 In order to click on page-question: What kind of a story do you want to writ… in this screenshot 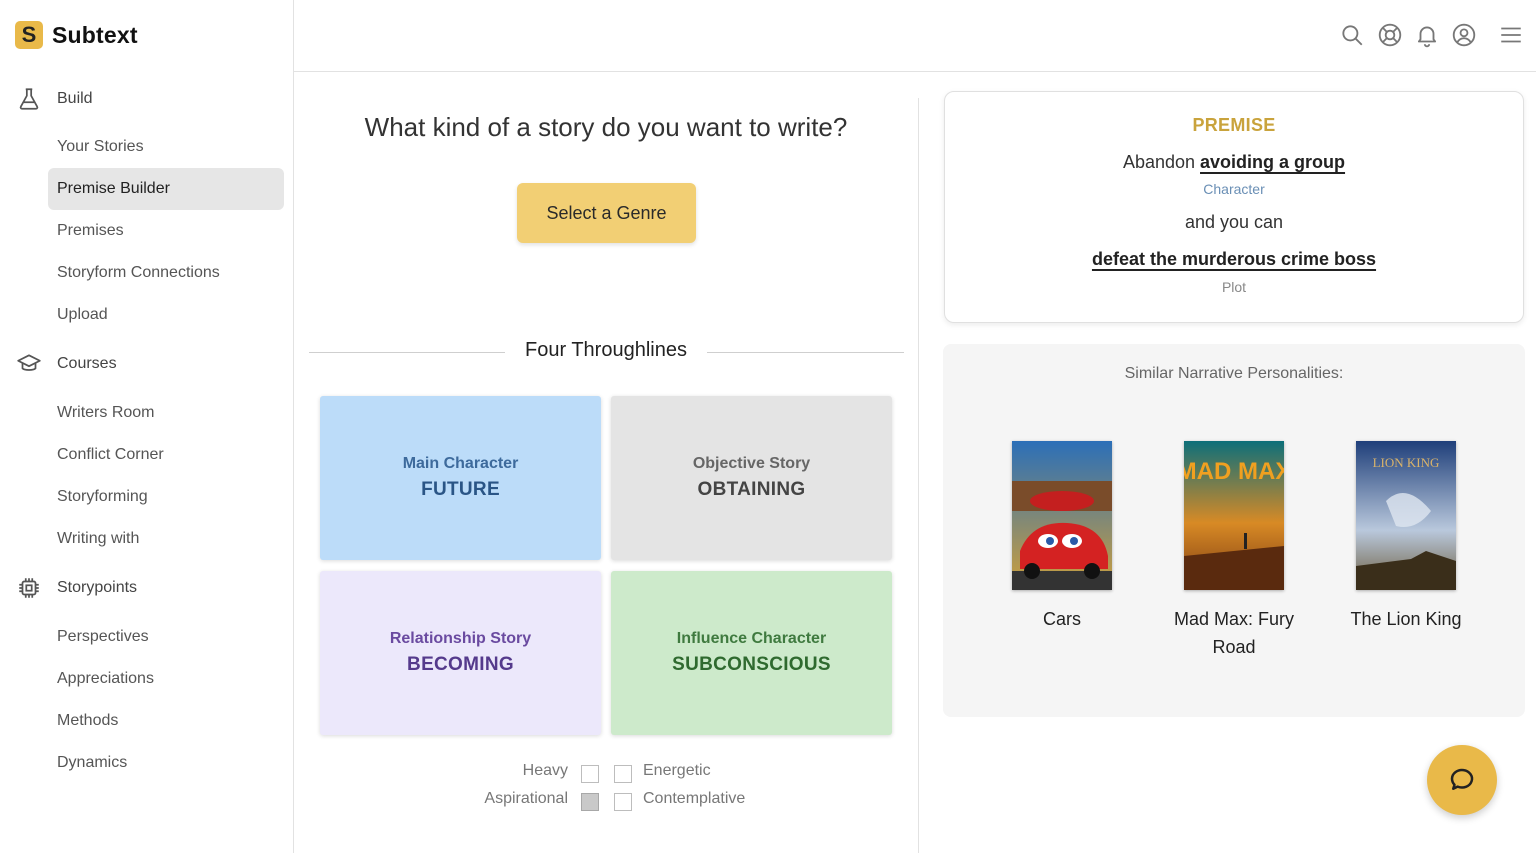, I will do `click(606, 127)`.